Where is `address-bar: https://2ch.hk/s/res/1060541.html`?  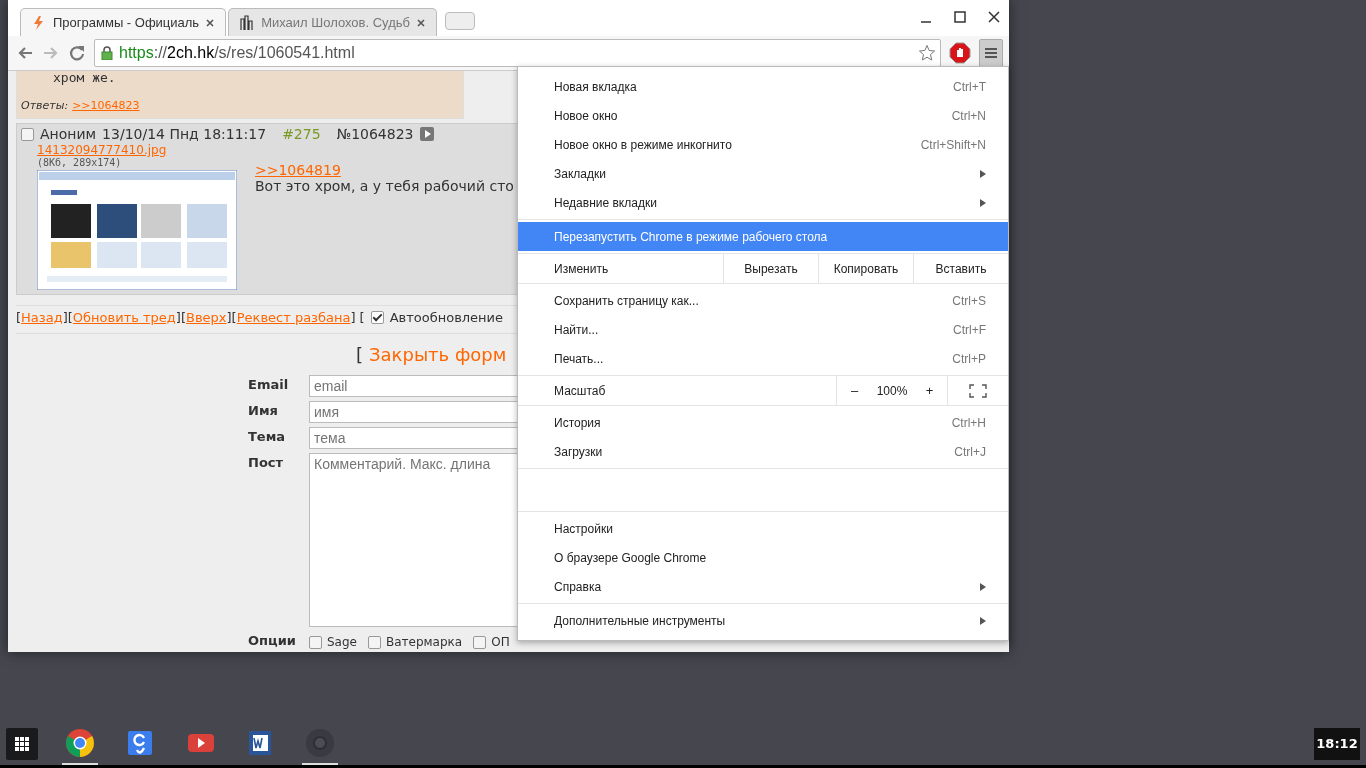 address-bar: https://2ch.hk/s/res/1060541.html is located at coordinates (517, 53).